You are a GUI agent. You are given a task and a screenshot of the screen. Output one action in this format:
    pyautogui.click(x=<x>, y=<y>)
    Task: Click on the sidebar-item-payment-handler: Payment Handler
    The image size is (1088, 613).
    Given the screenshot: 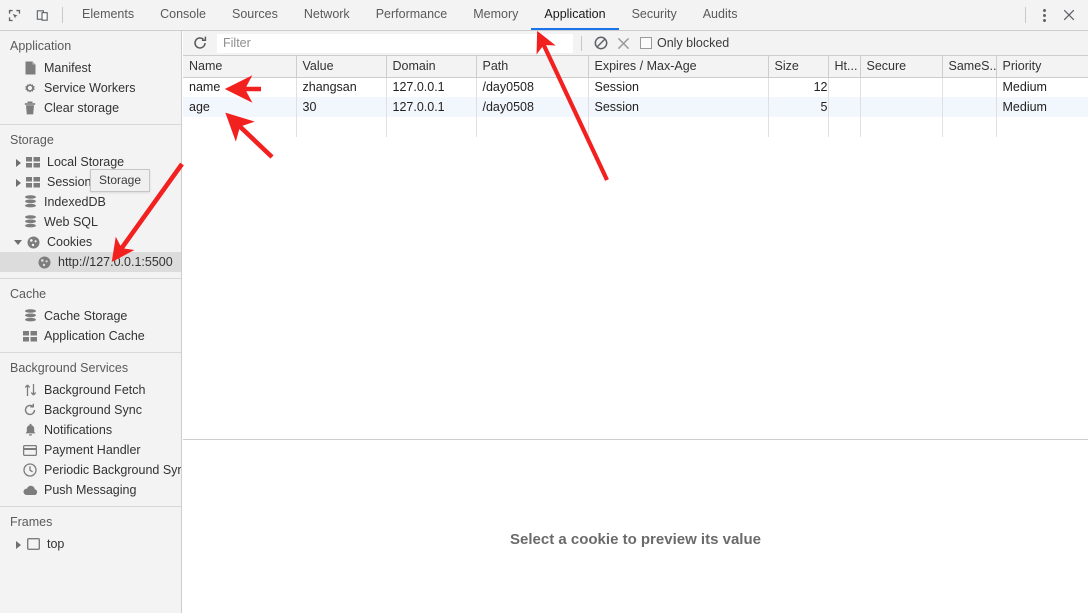 What is the action you would take?
    pyautogui.click(x=90, y=450)
    